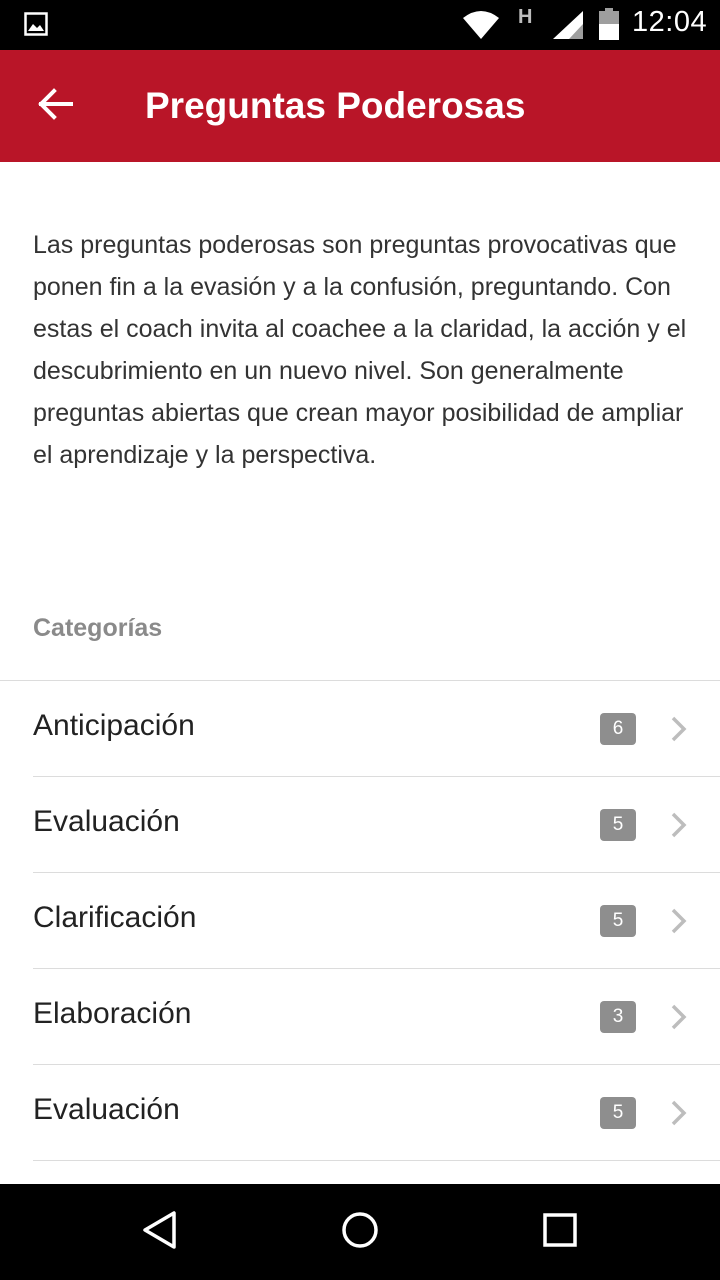 The width and height of the screenshot is (720, 1280). What do you see at coordinates (360, 25) in the screenshot?
I see `status-bar: H 12:04` at bounding box center [360, 25].